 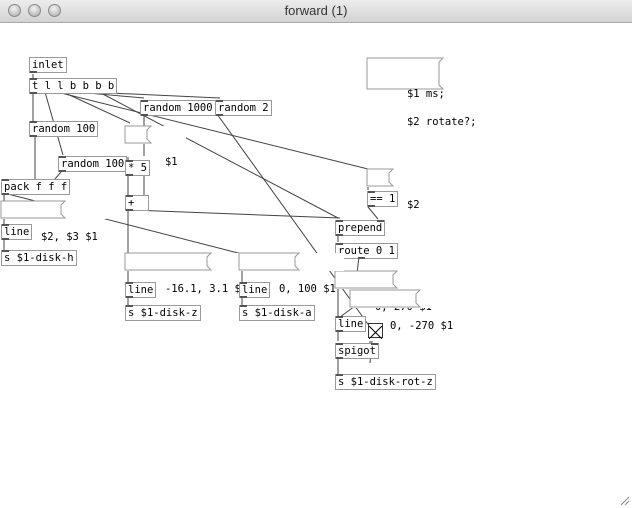 What do you see at coordinates (137, 168) in the screenshot?
I see `multiply-object: * 5` at bounding box center [137, 168].